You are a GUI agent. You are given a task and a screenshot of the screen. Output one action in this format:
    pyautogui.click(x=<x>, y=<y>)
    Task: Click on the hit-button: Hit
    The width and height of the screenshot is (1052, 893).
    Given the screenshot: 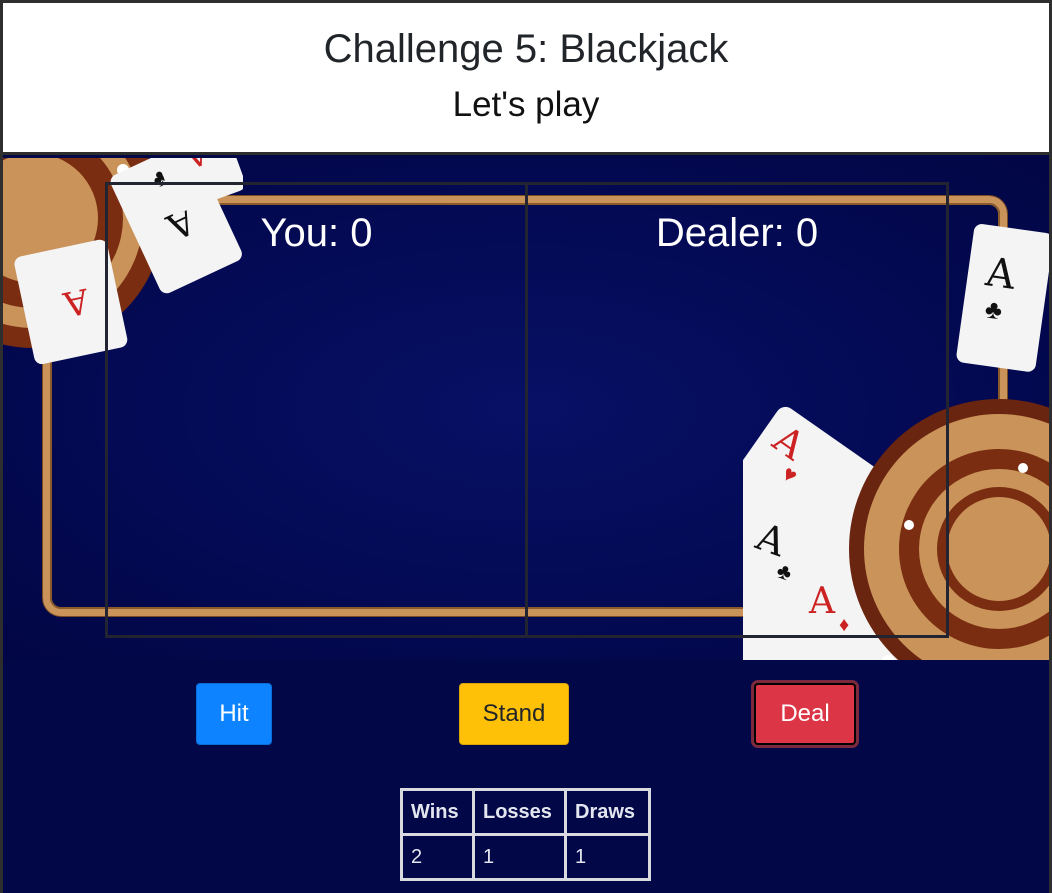 What is the action you would take?
    pyautogui.click(x=234, y=714)
    